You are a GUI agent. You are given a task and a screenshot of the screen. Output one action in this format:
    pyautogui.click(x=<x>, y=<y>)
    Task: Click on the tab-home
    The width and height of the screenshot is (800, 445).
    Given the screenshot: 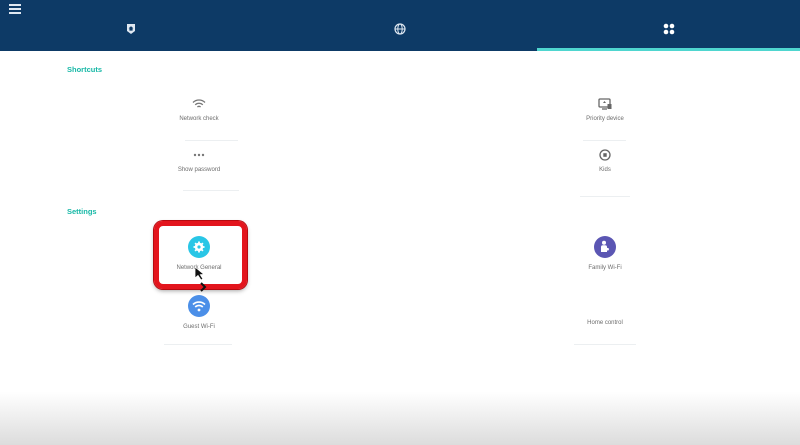 What is the action you would take?
    pyautogui.click(x=131, y=32)
    